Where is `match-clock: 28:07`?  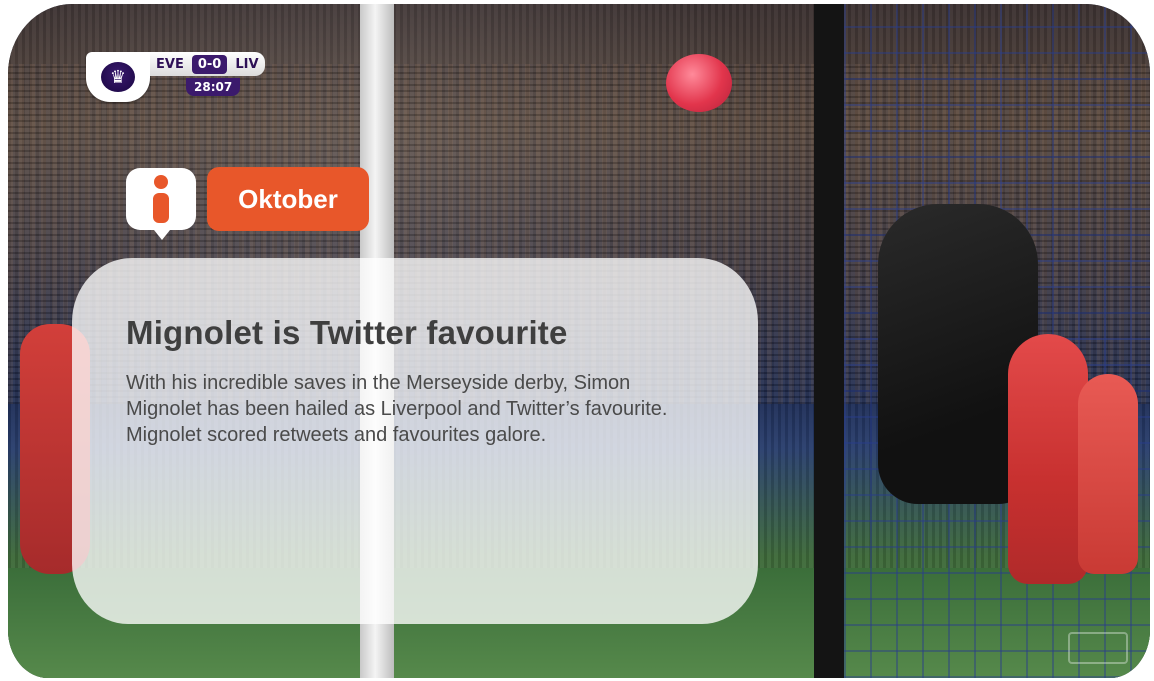 match-clock: 28:07 is located at coordinates (213, 87).